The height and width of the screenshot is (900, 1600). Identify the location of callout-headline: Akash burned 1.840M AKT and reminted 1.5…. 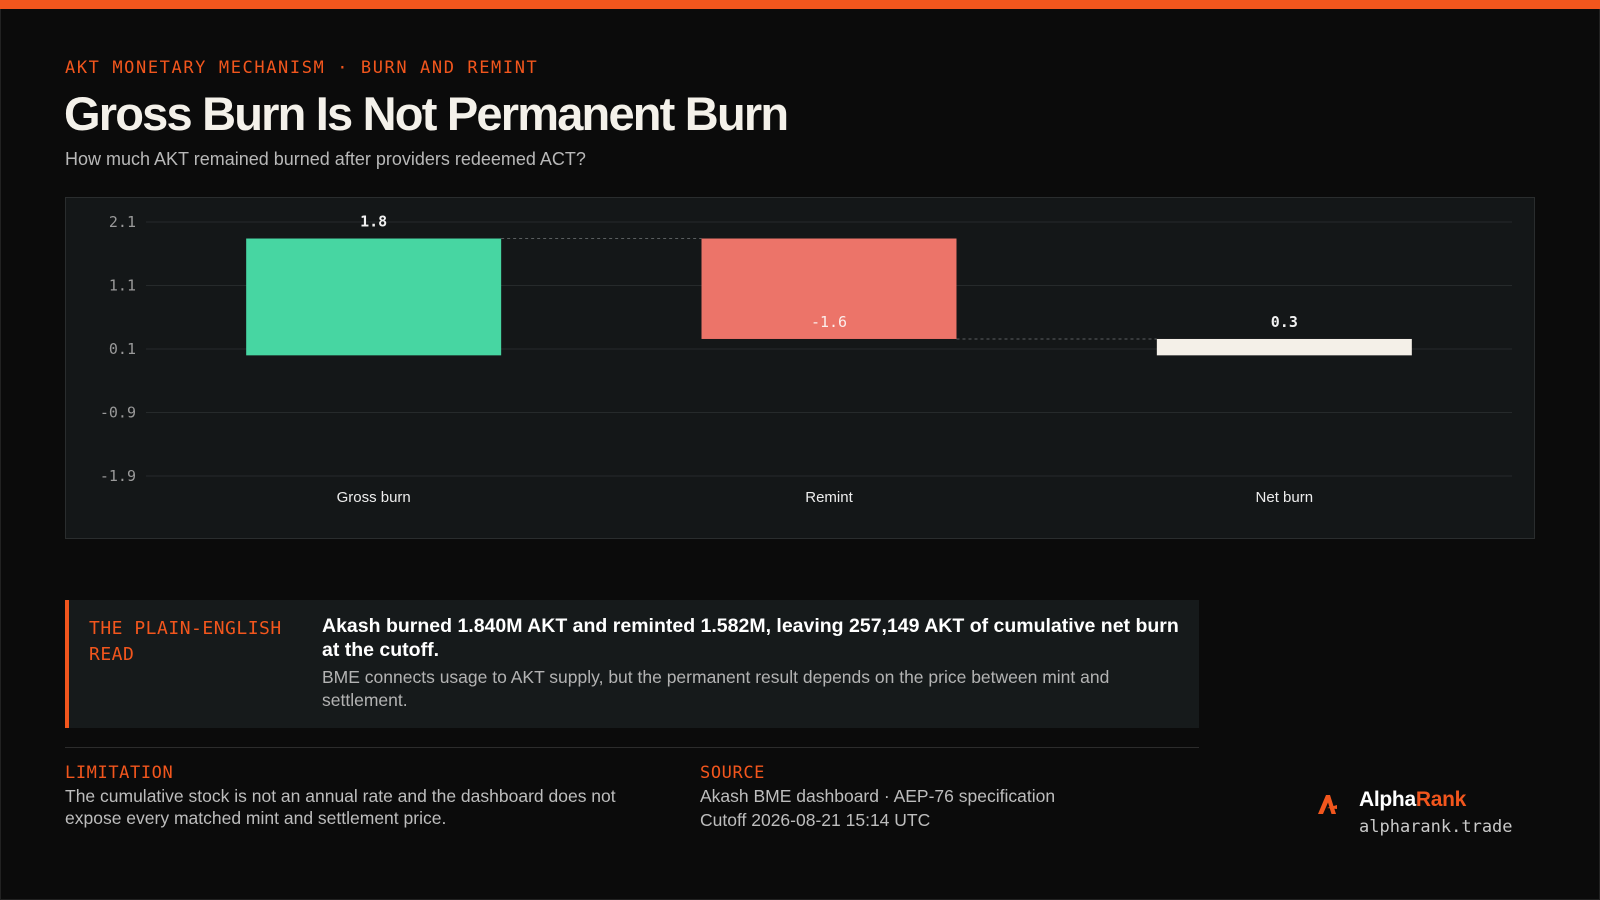
(750, 638).